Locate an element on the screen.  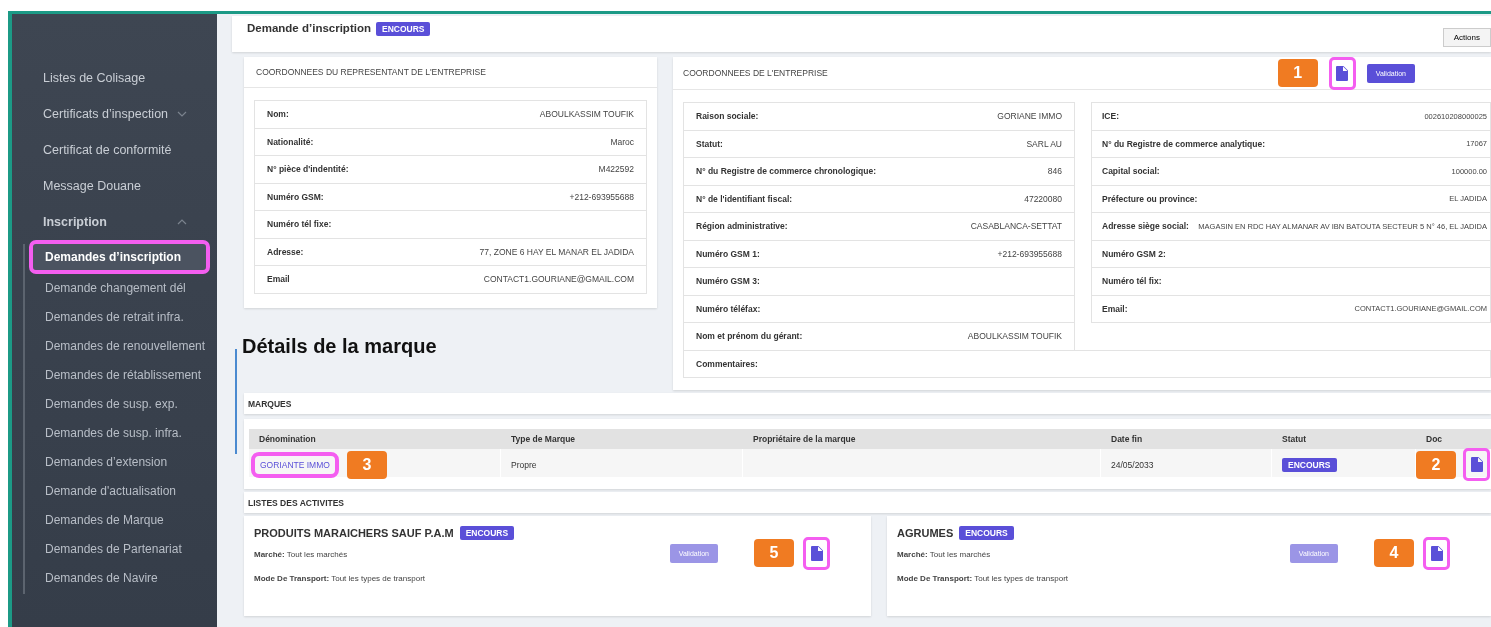
card-title: COORDONNEES DU REPRESENTANT DE L'ENTREPRISE is located at coordinates (450, 72).